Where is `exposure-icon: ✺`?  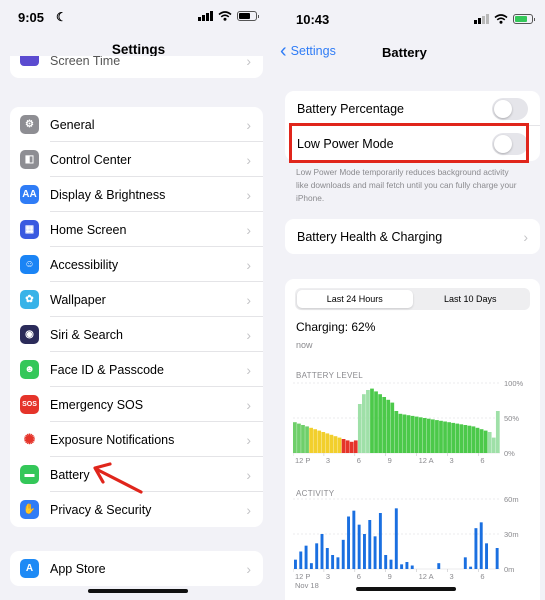 exposure-icon: ✺ is located at coordinates (29, 439).